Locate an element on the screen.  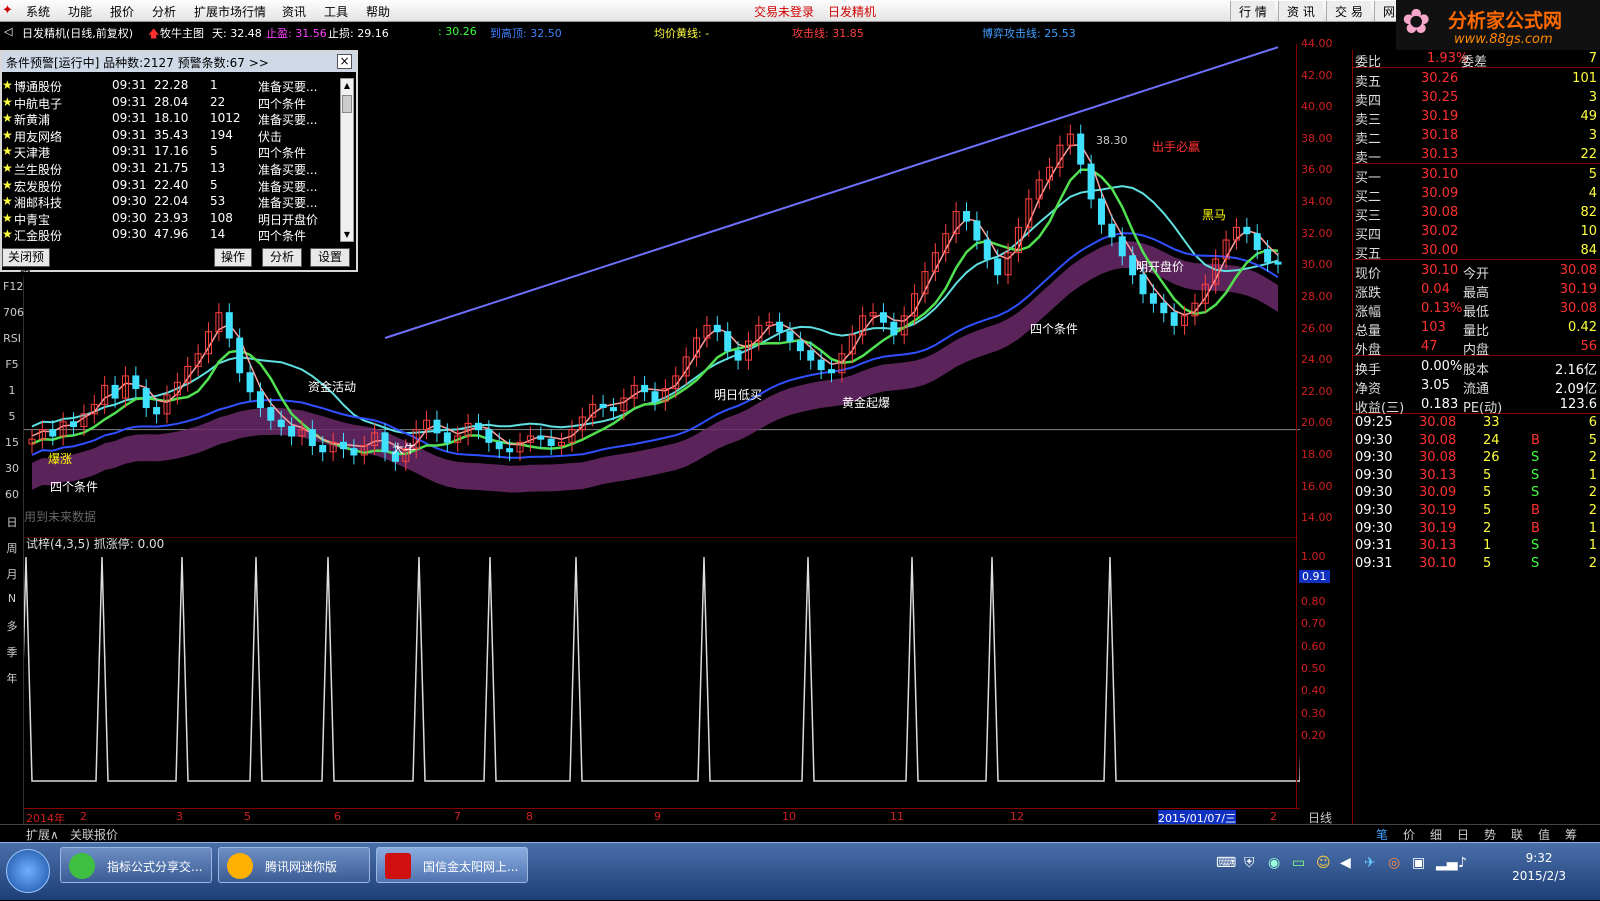
quote-tab: 笔 is located at coordinates (1382, 834).